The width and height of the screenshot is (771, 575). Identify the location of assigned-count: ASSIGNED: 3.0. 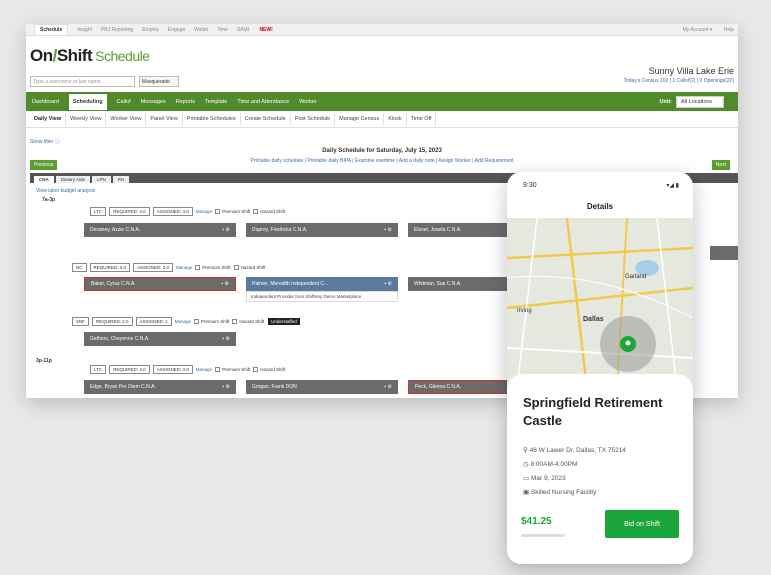
(172, 369).